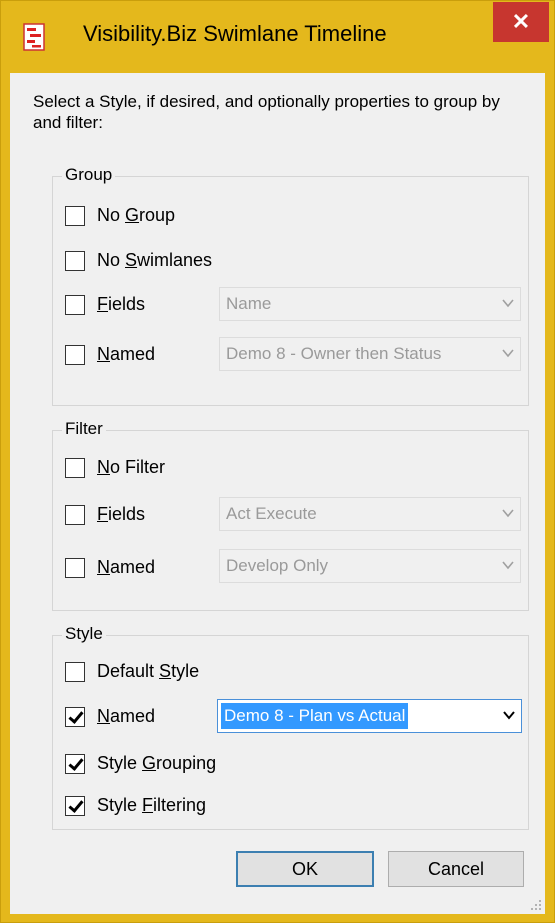  Describe the element at coordinates (121, 514) in the screenshot. I see `filter-fields-label: Fields` at that location.